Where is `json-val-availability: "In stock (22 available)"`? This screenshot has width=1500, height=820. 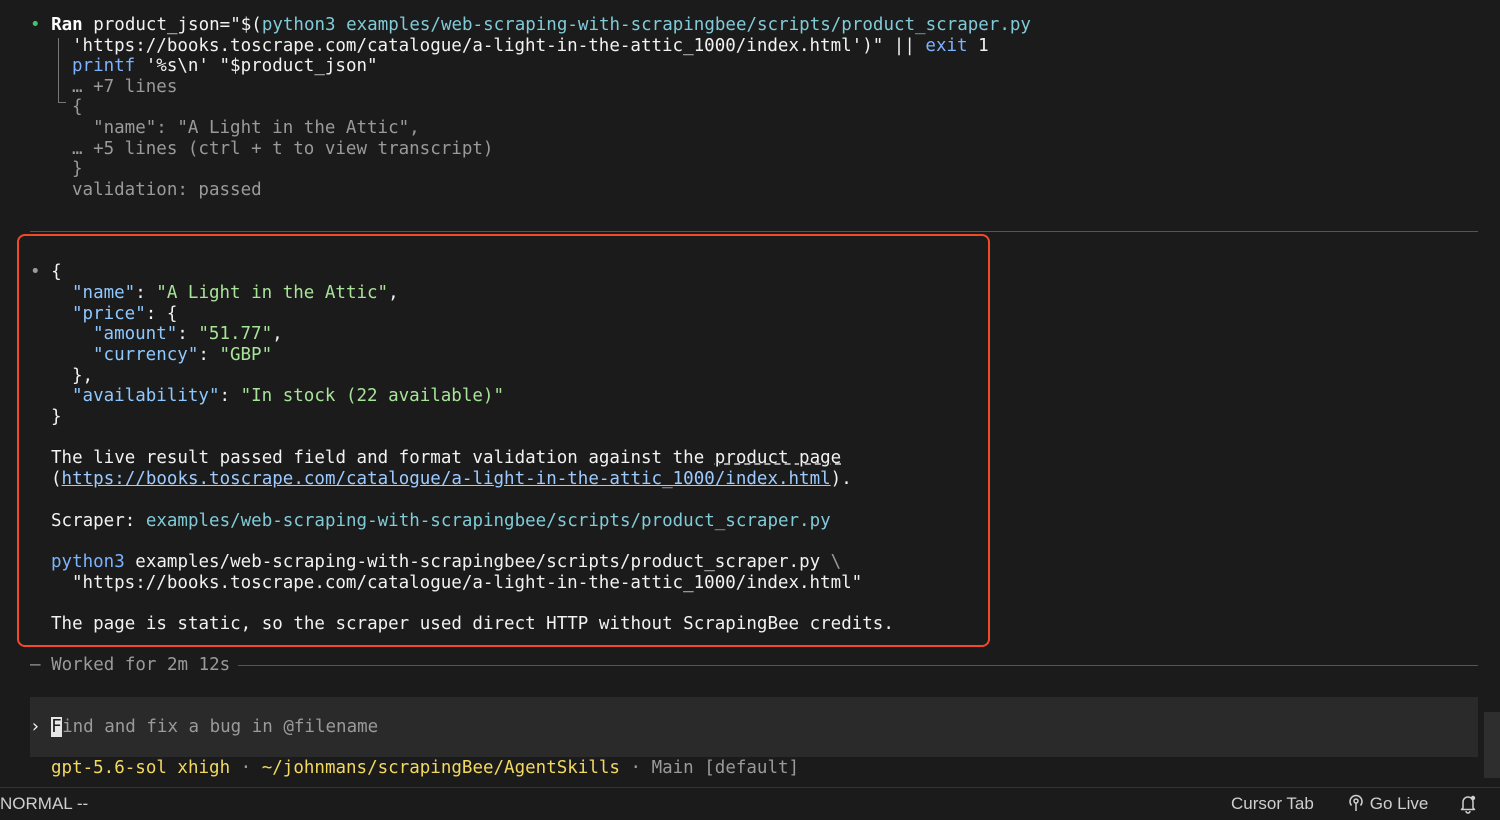 json-val-availability: "In stock (22 available)" is located at coordinates (372, 396).